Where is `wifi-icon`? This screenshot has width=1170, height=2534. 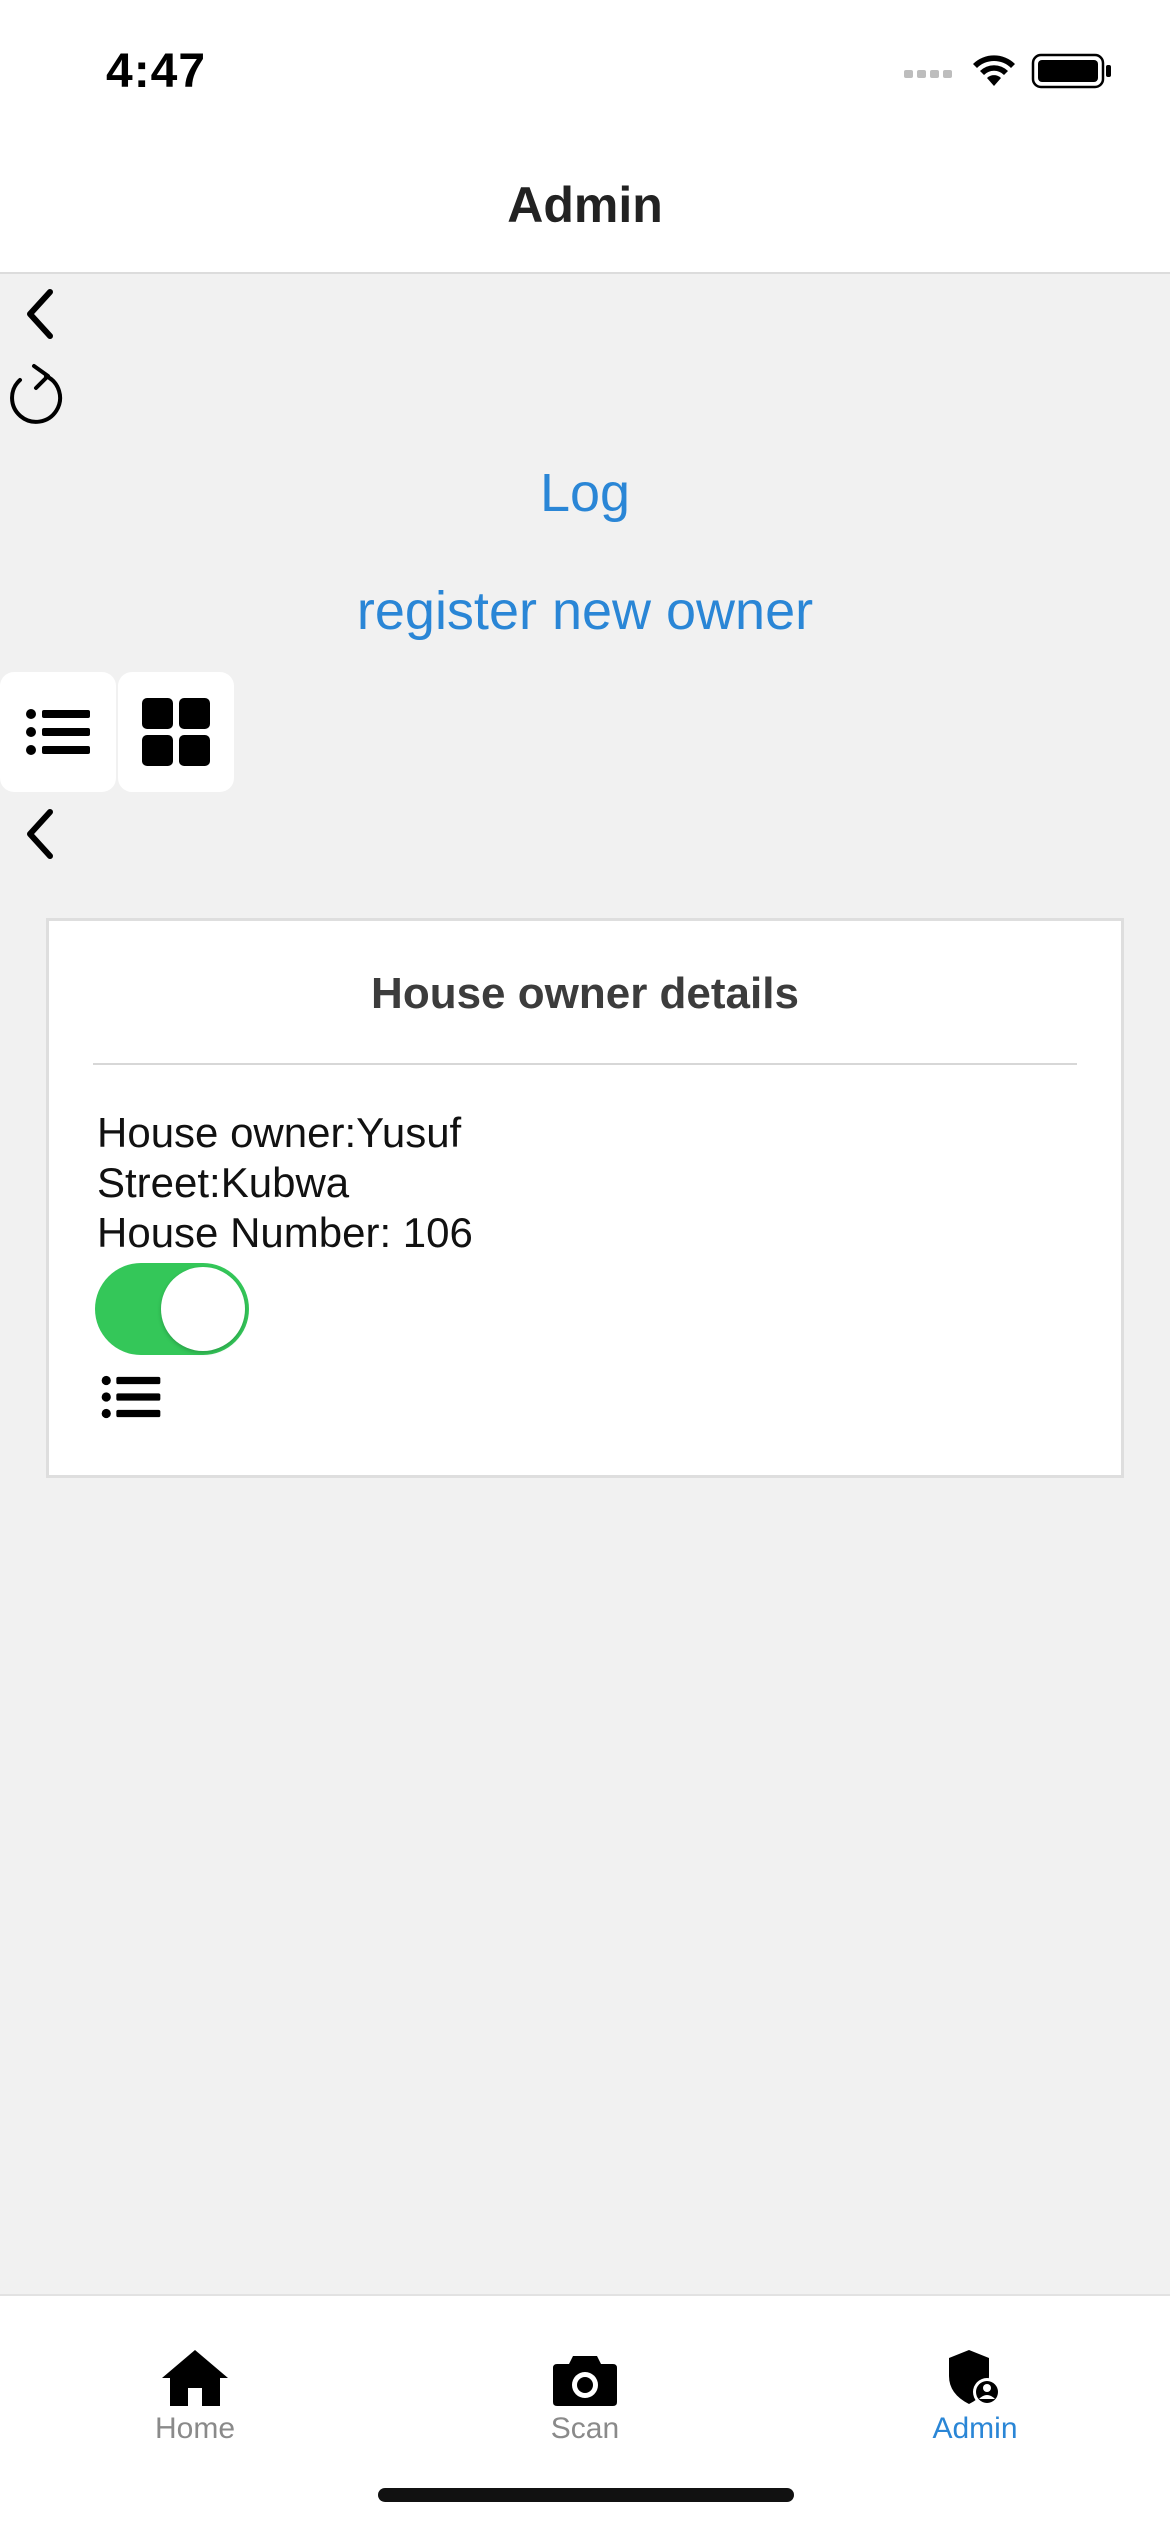 wifi-icon is located at coordinates (994, 70).